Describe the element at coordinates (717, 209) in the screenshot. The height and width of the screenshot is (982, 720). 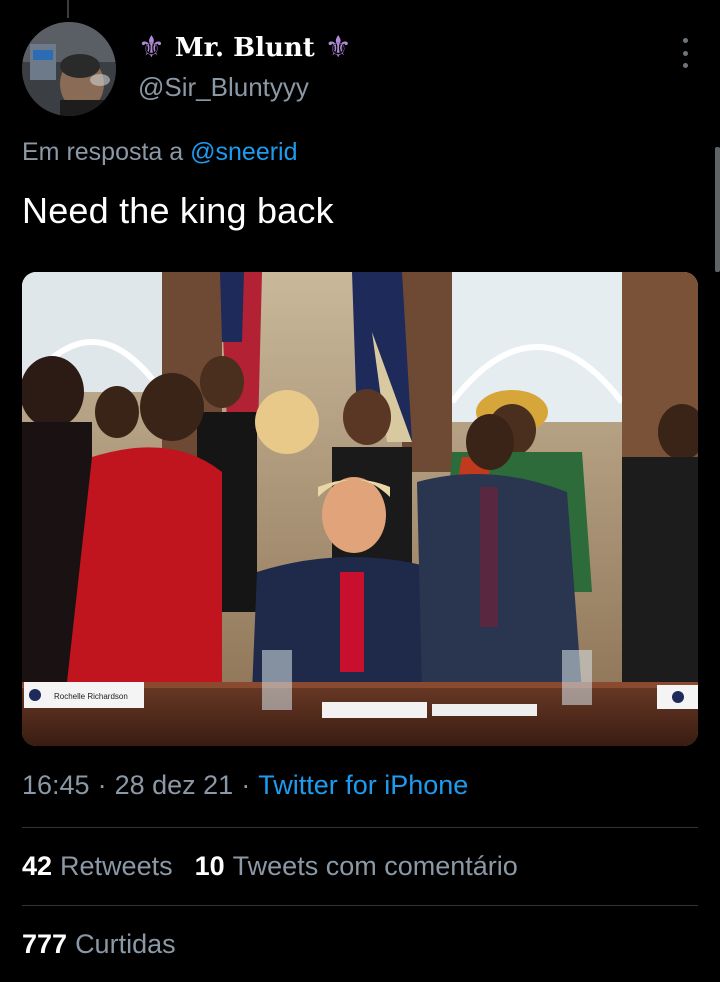
I see `scrollbar` at that location.